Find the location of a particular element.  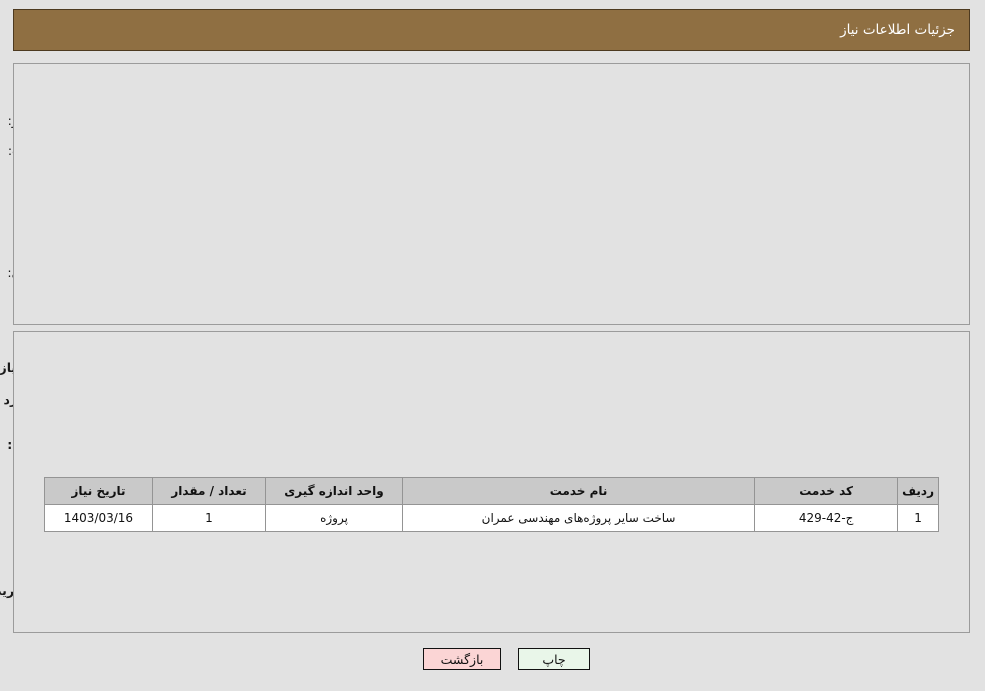

page-title-bar: جزئیات اطلاعات نیاز is located at coordinates (492, 30).